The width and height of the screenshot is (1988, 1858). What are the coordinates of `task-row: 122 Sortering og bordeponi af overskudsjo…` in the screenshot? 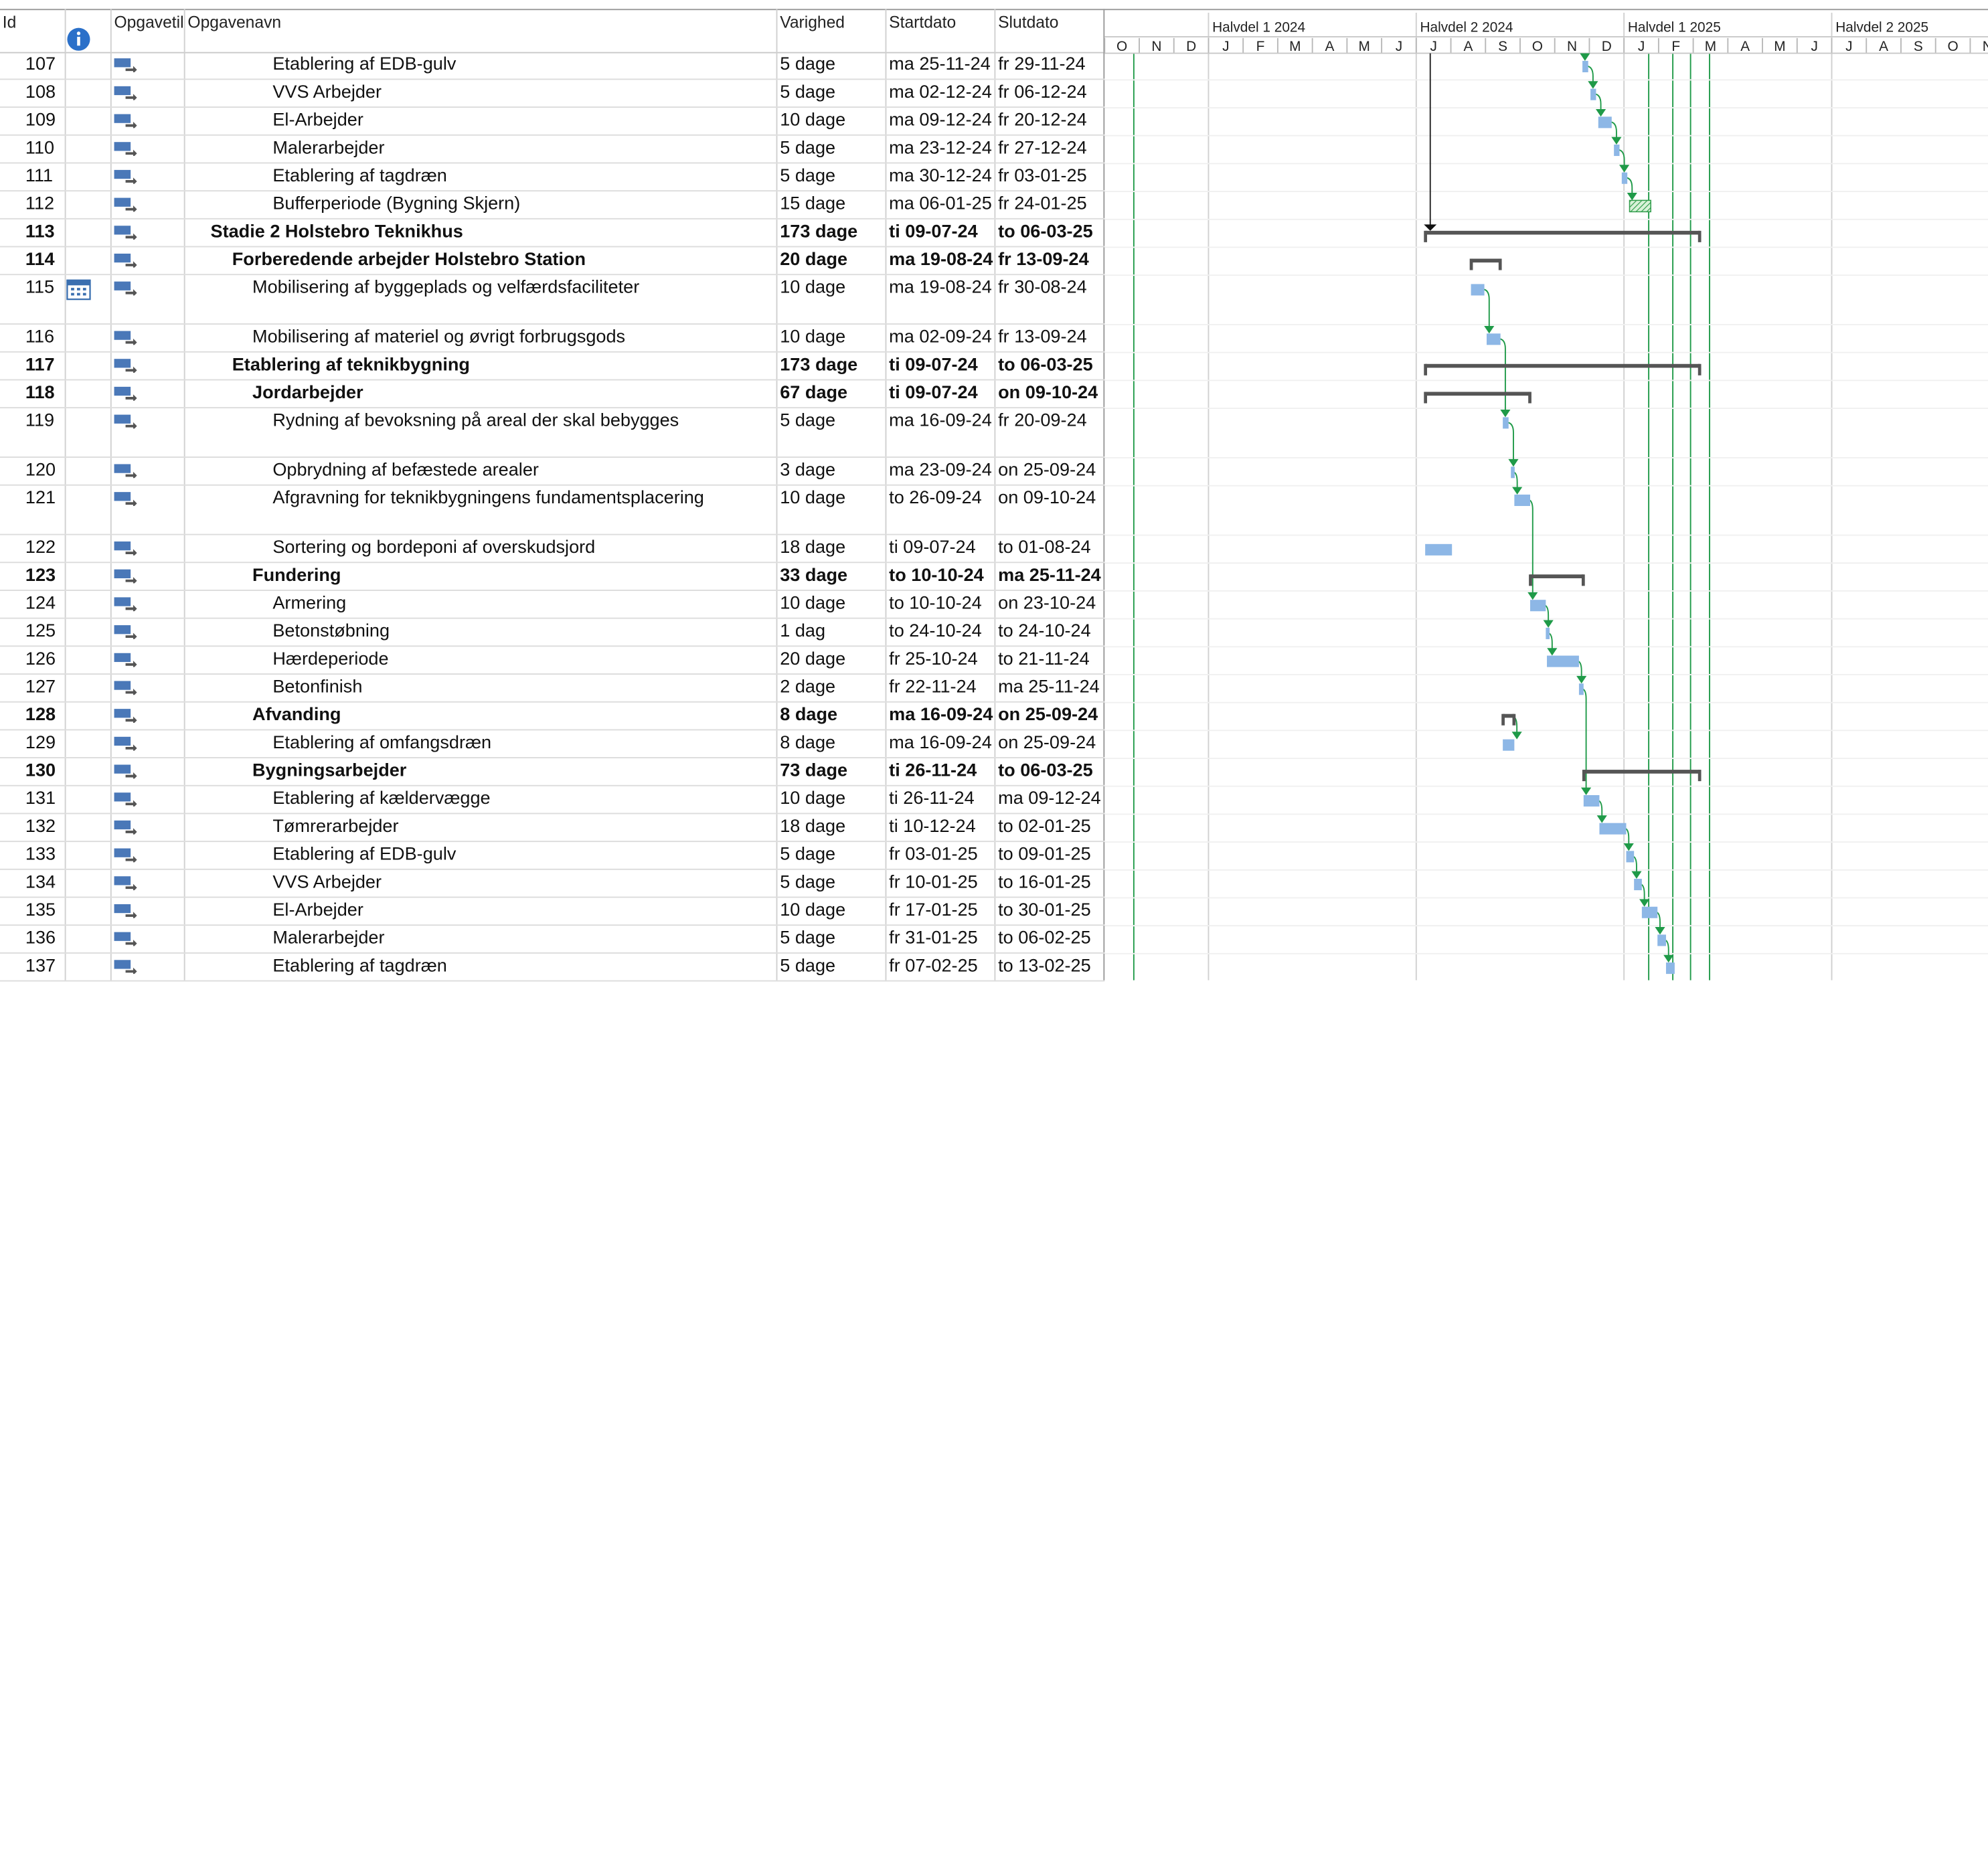 It's located at (552, 549).